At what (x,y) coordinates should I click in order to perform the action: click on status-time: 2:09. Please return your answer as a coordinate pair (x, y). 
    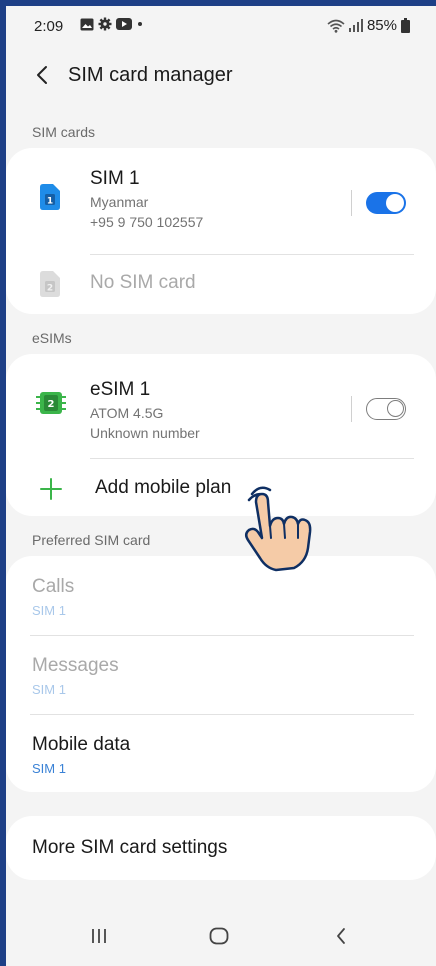
    Looking at the image, I should click on (49, 26).